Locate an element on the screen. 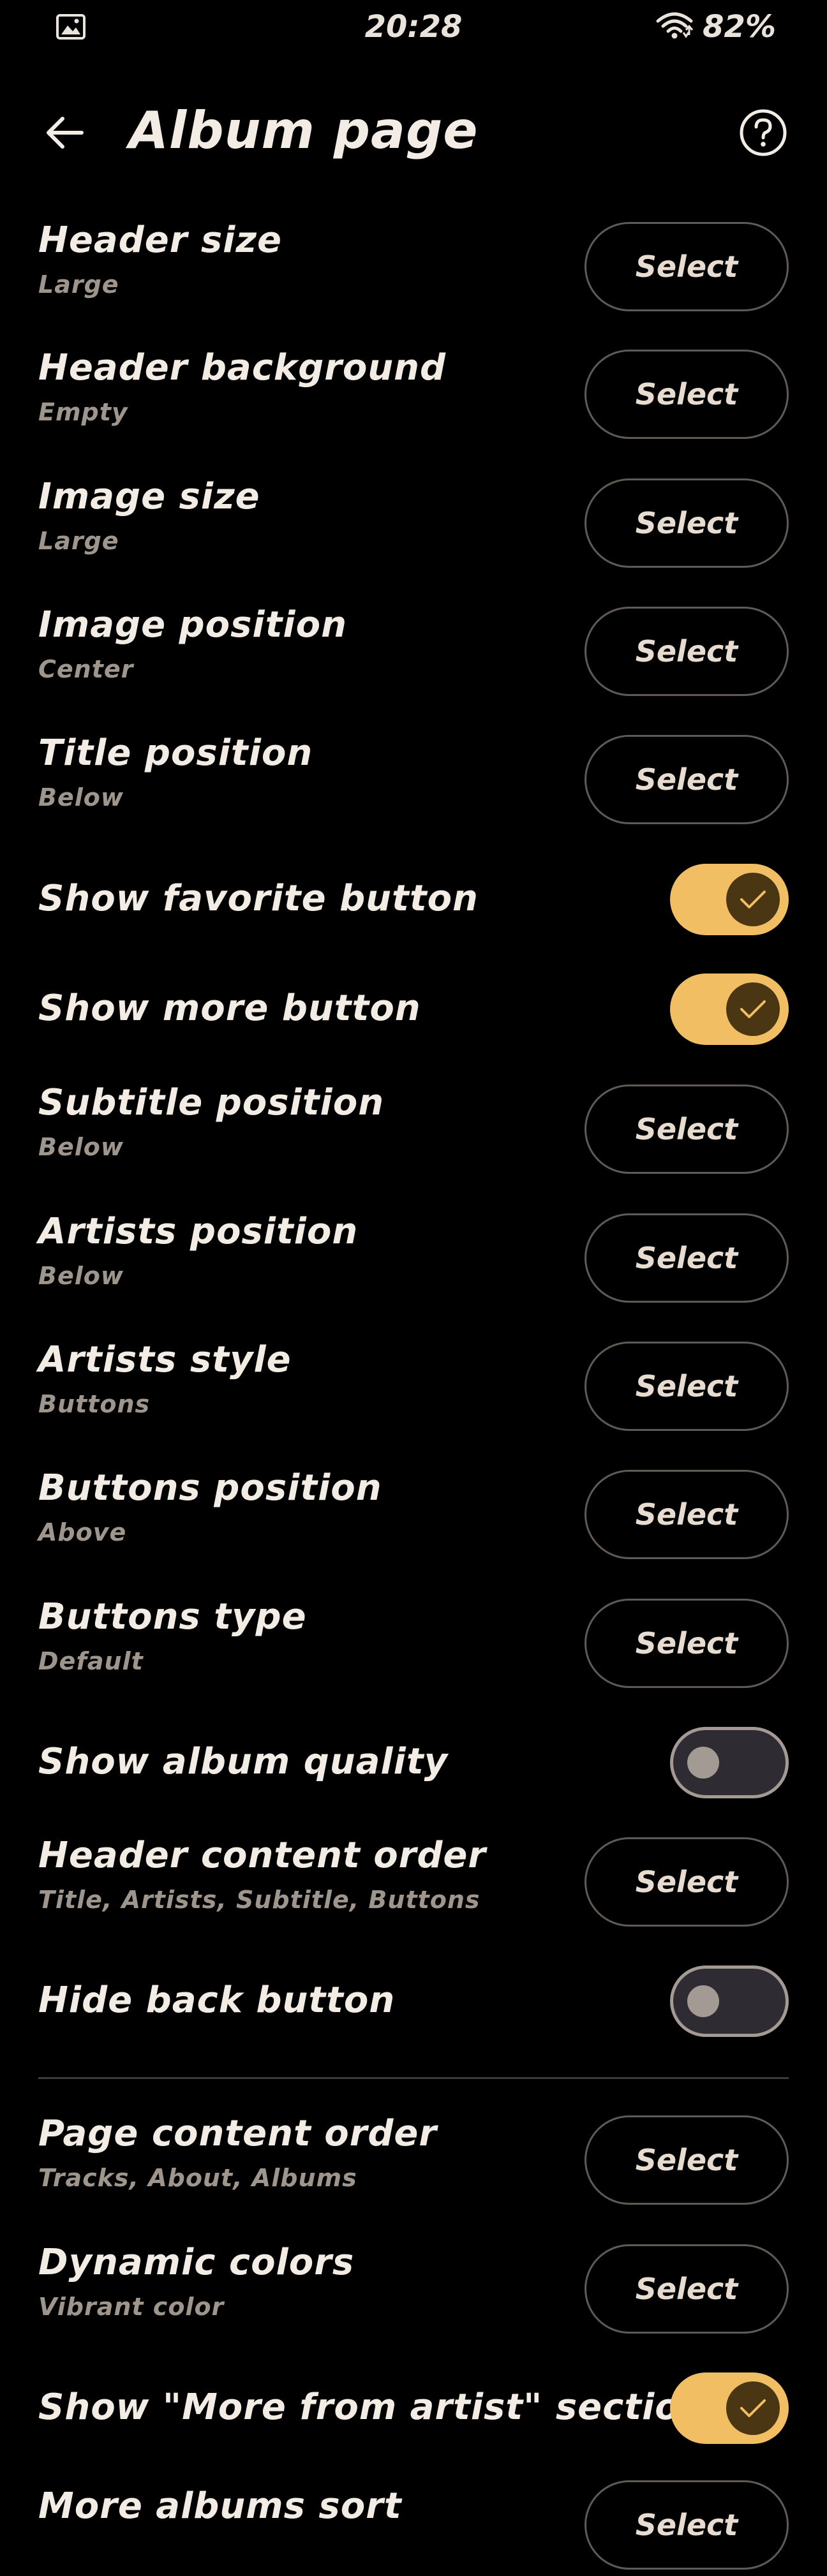  setting-value: Buttons is located at coordinates (94, 1404).